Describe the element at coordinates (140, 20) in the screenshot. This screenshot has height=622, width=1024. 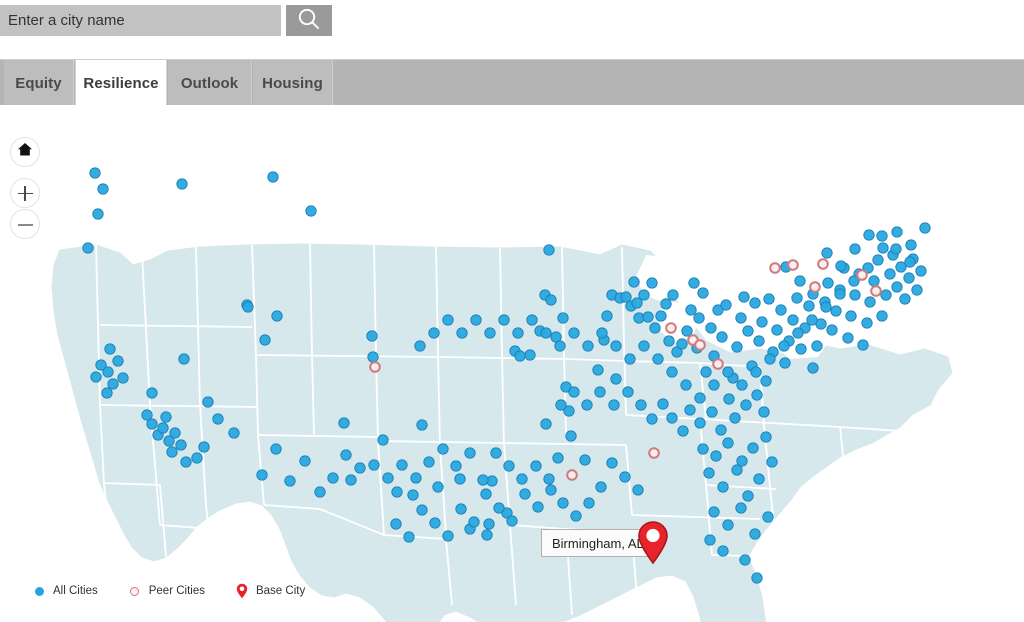
I see `search-input` at that location.